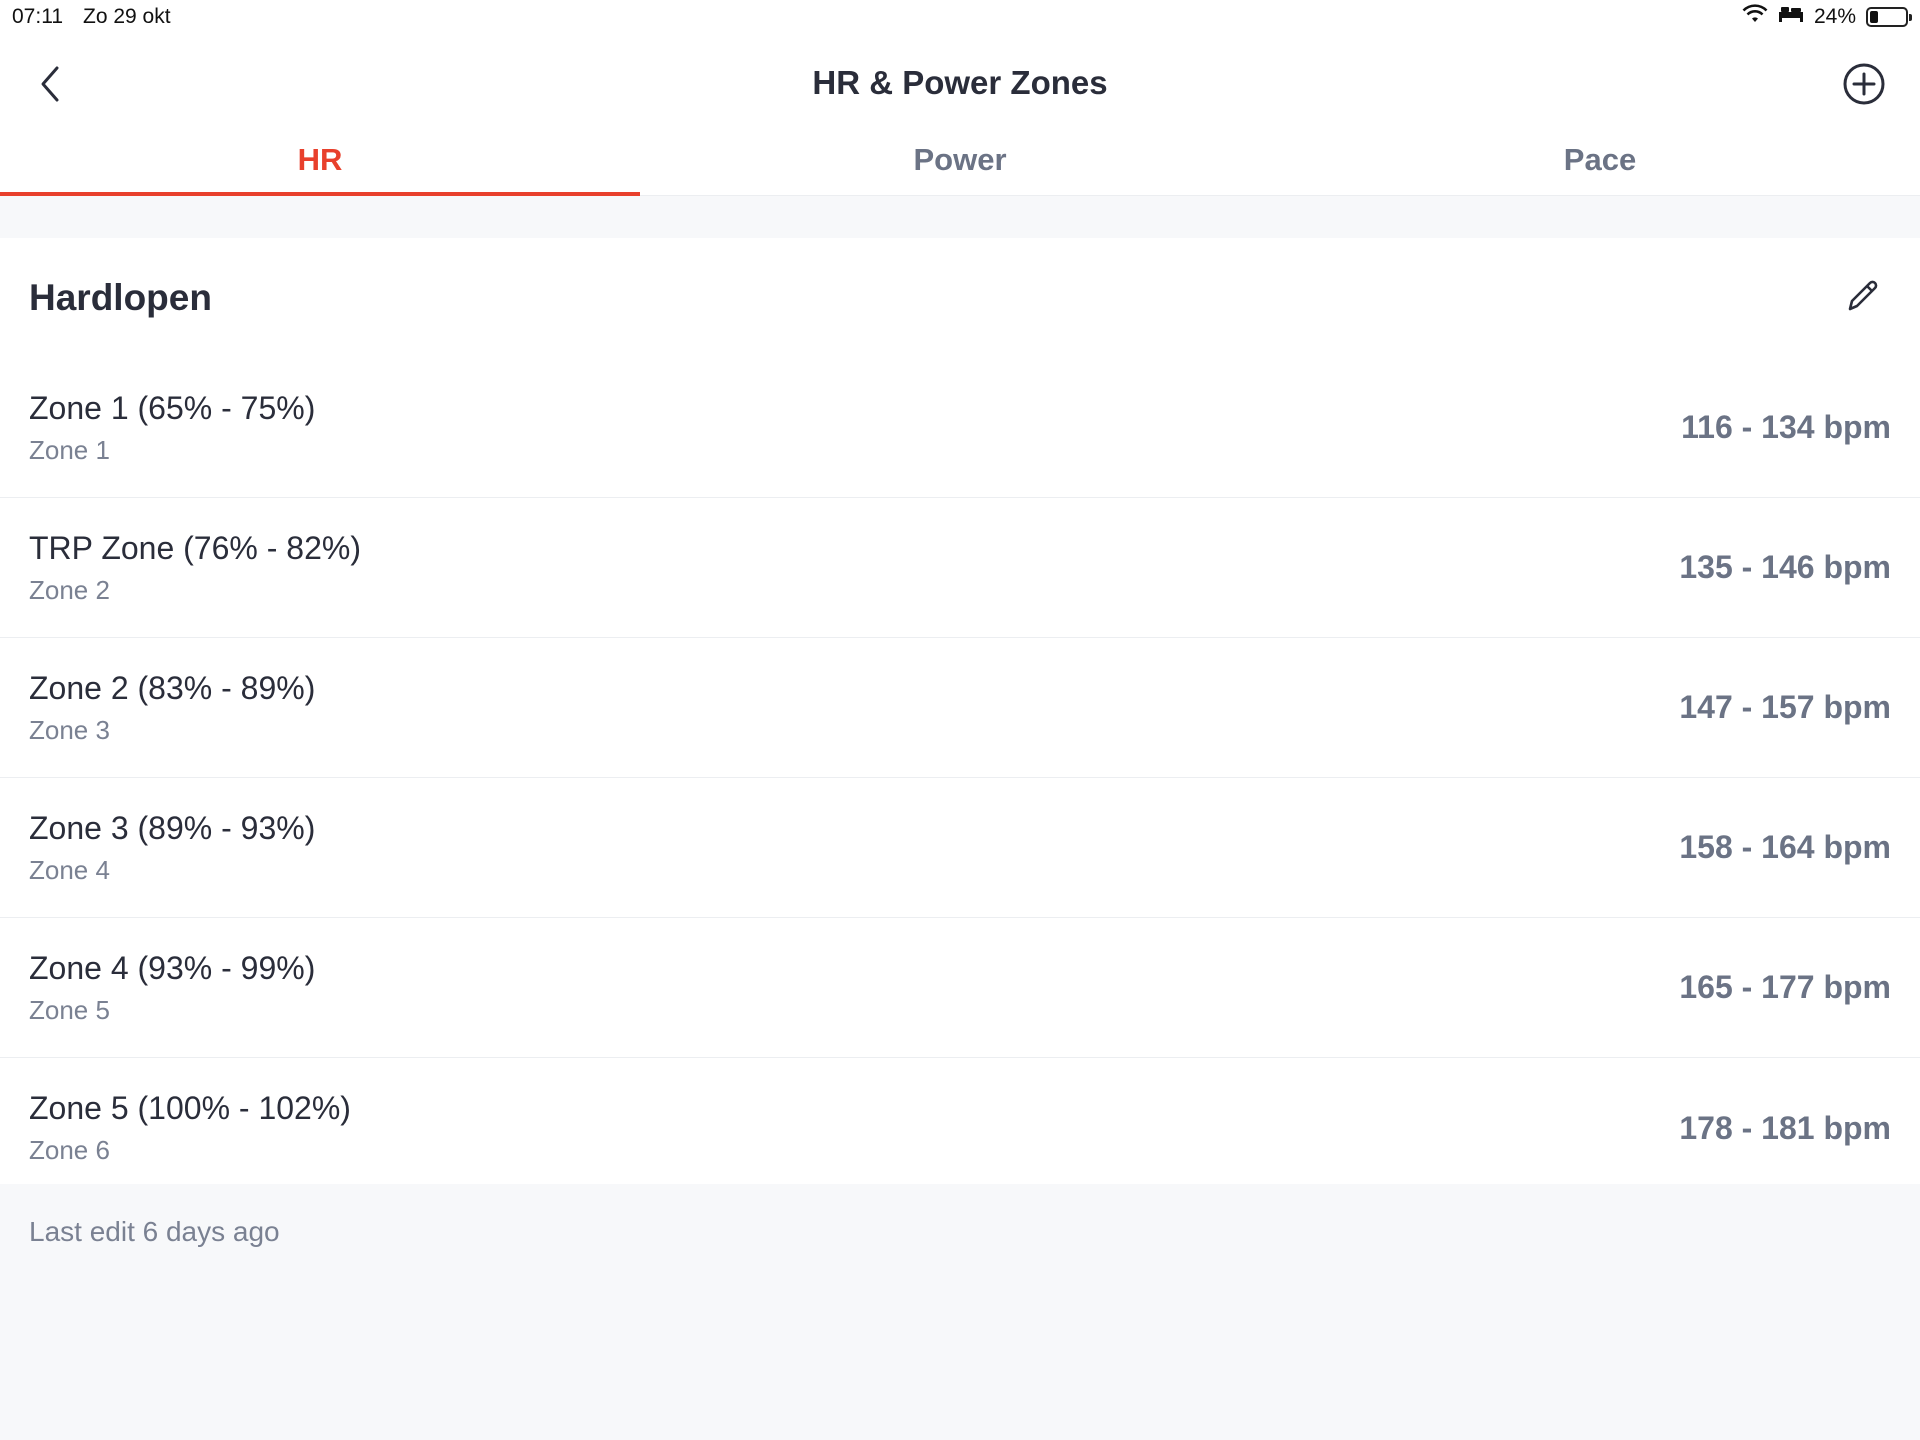 The height and width of the screenshot is (1440, 1920). I want to click on zone-sub: Zone 1, so click(69, 449).